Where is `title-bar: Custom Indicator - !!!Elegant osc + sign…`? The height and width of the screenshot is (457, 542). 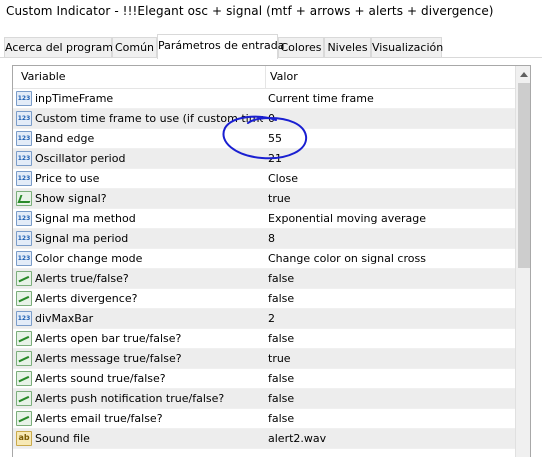 title-bar: Custom Indicator - !!!Elegant osc + sign… is located at coordinates (271, 14).